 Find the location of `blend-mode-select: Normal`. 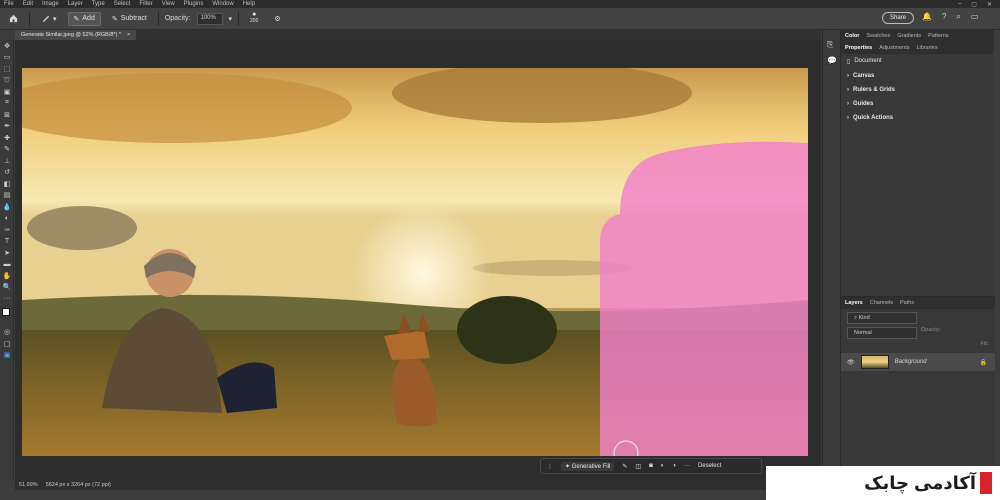

blend-mode-select: Normal is located at coordinates (882, 333).